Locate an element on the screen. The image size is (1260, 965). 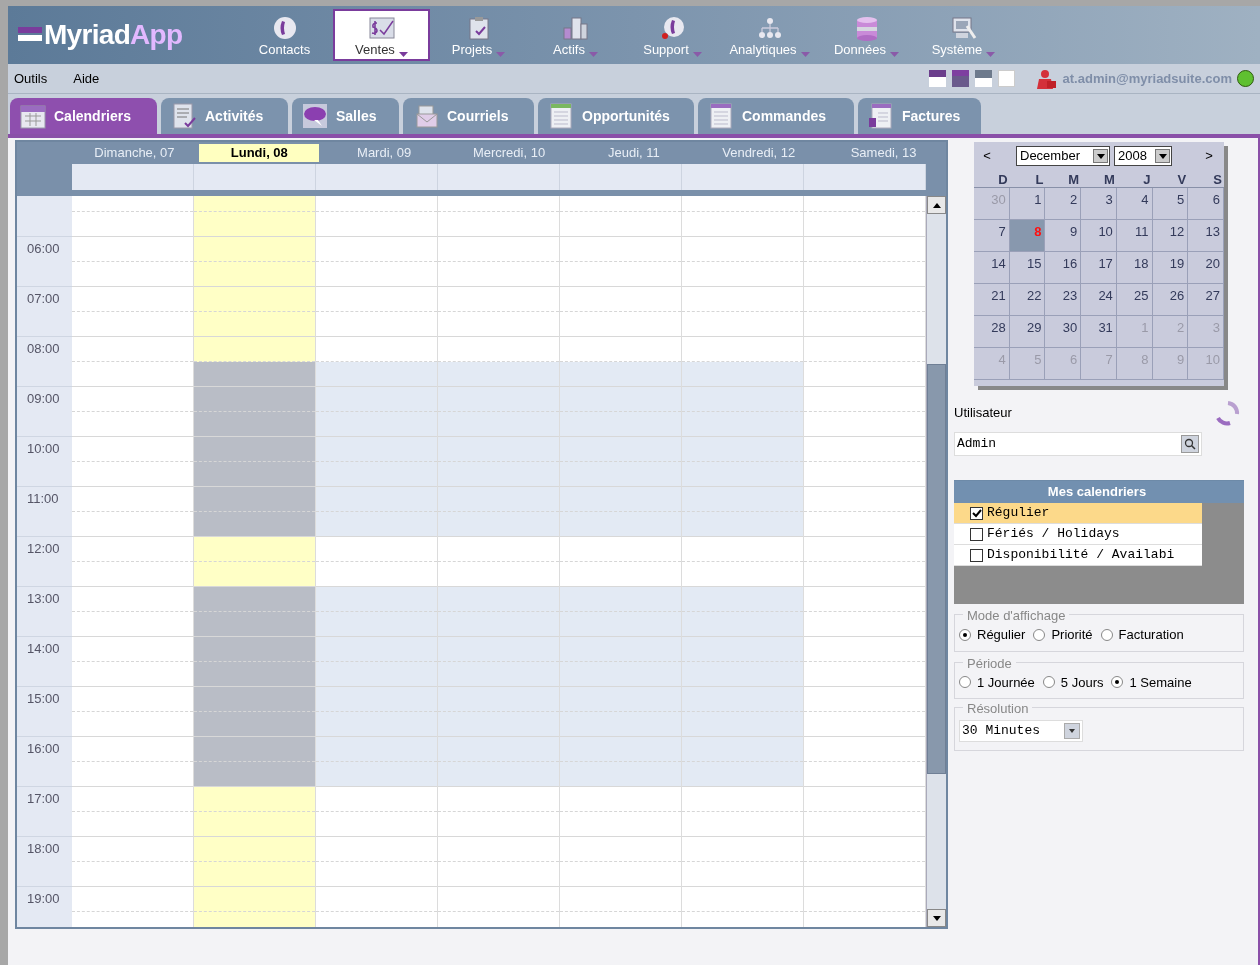
calendar-day: 25 is located at coordinates (1134, 299).